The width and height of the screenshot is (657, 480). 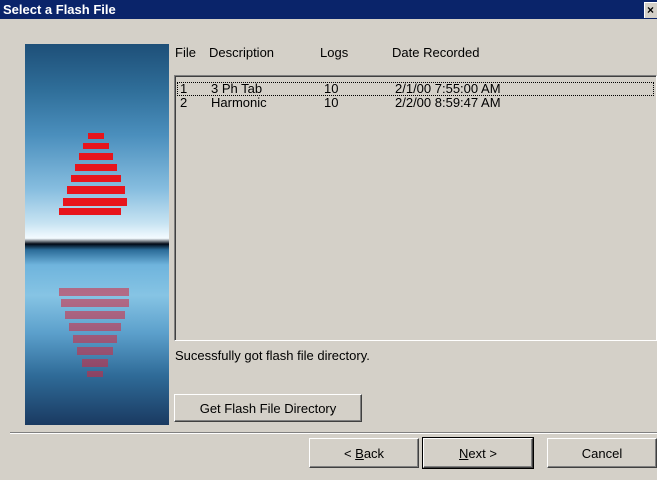 I want to click on file-number: 2, so click(x=184, y=102).